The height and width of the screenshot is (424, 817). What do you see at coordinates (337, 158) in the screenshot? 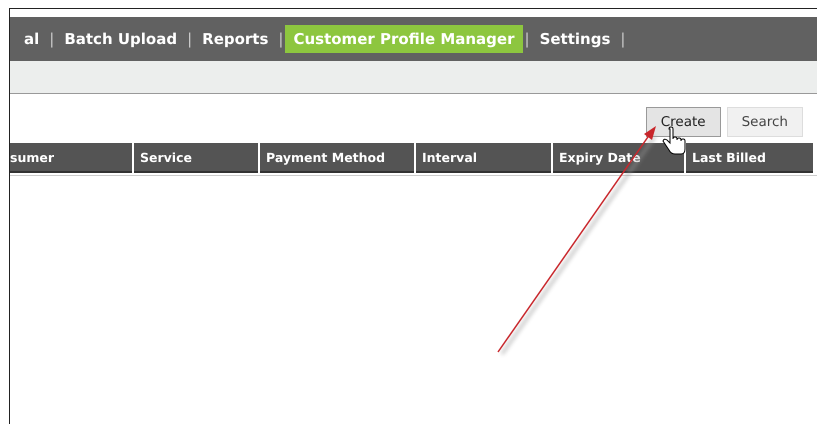
I see `column-header: Payment Method` at bounding box center [337, 158].